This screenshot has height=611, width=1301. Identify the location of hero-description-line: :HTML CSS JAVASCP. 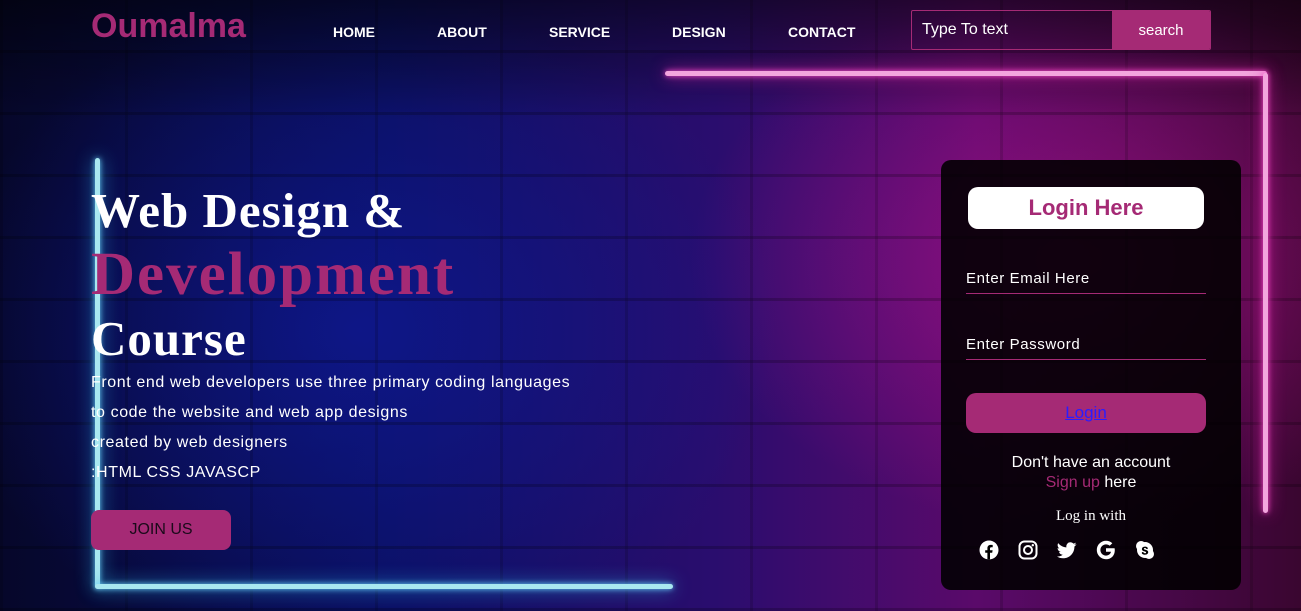
(176, 472).